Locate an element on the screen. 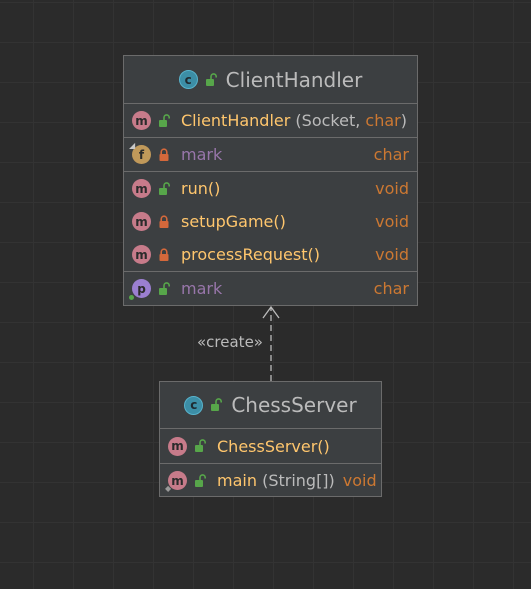 This screenshot has width=531, height=589. relation-label: «create» is located at coordinates (230, 342).